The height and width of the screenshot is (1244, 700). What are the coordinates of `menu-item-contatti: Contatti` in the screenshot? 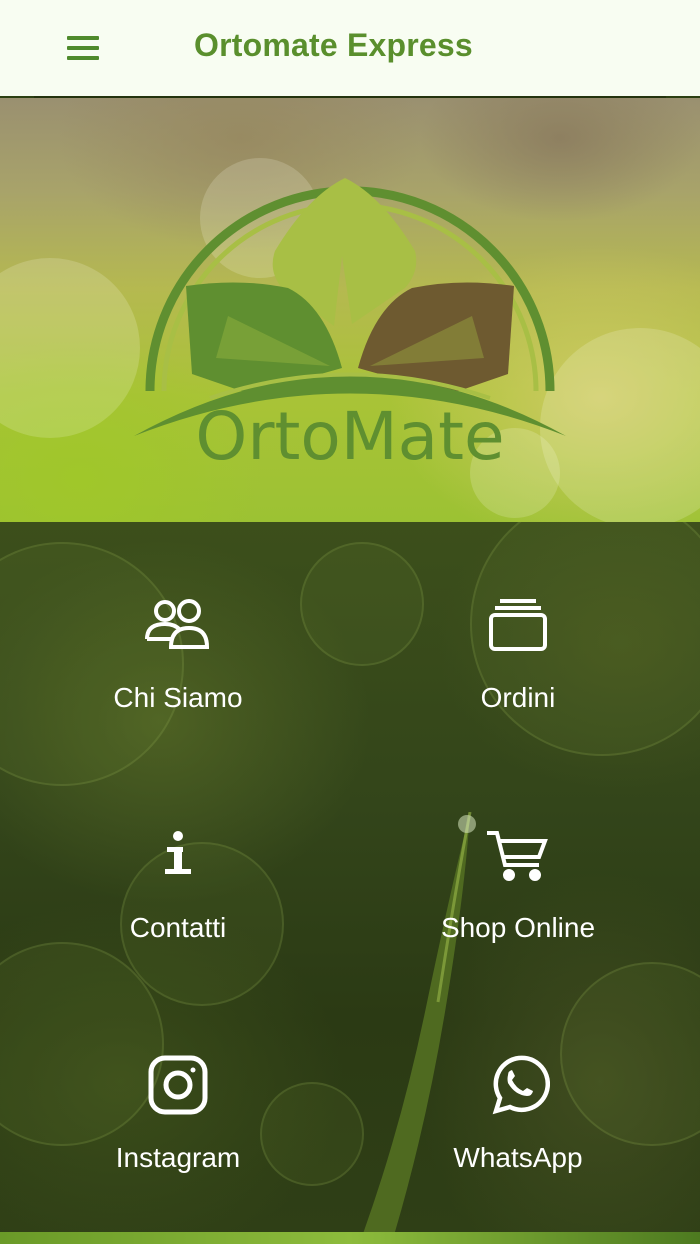 It's located at (178, 910).